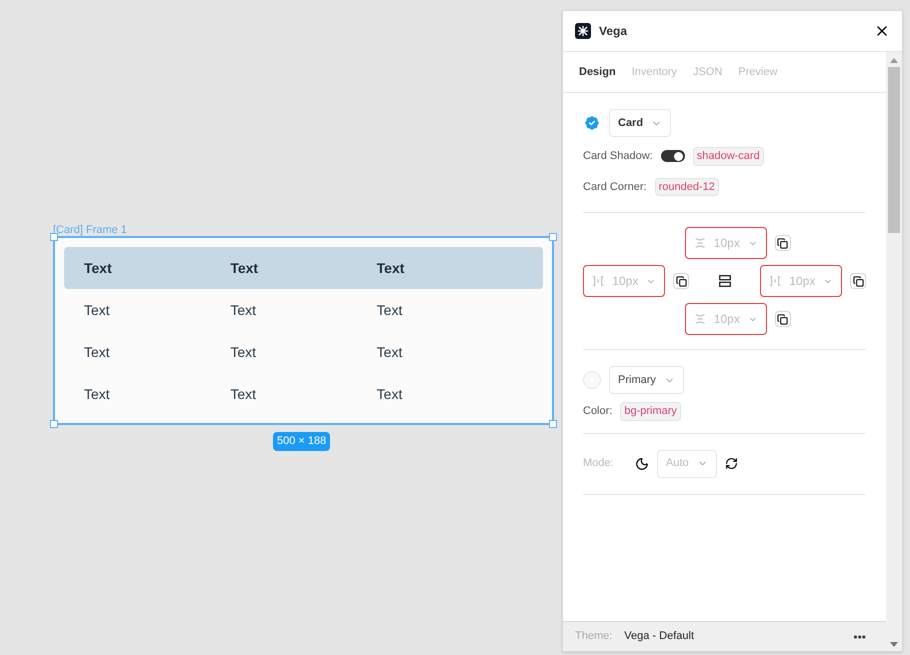 The height and width of the screenshot is (655, 910). What do you see at coordinates (642, 463) in the screenshot?
I see `moon-icon` at bounding box center [642, 463].